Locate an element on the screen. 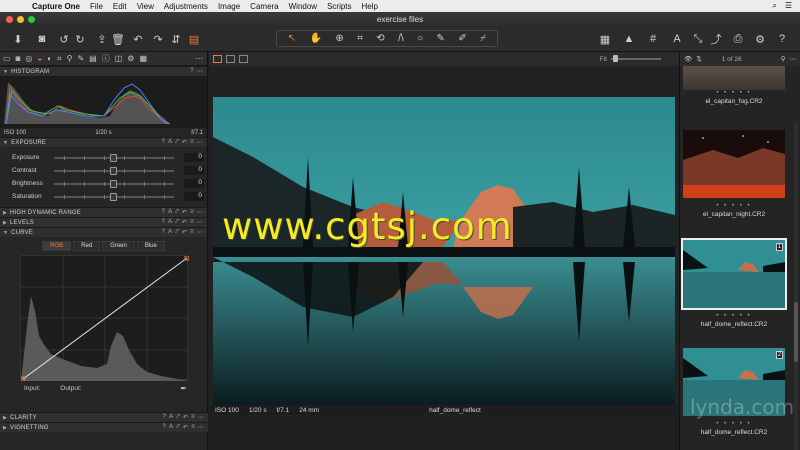 This screenshot has height=450, width=800. curve-editor is located at coordinates (105, 318).